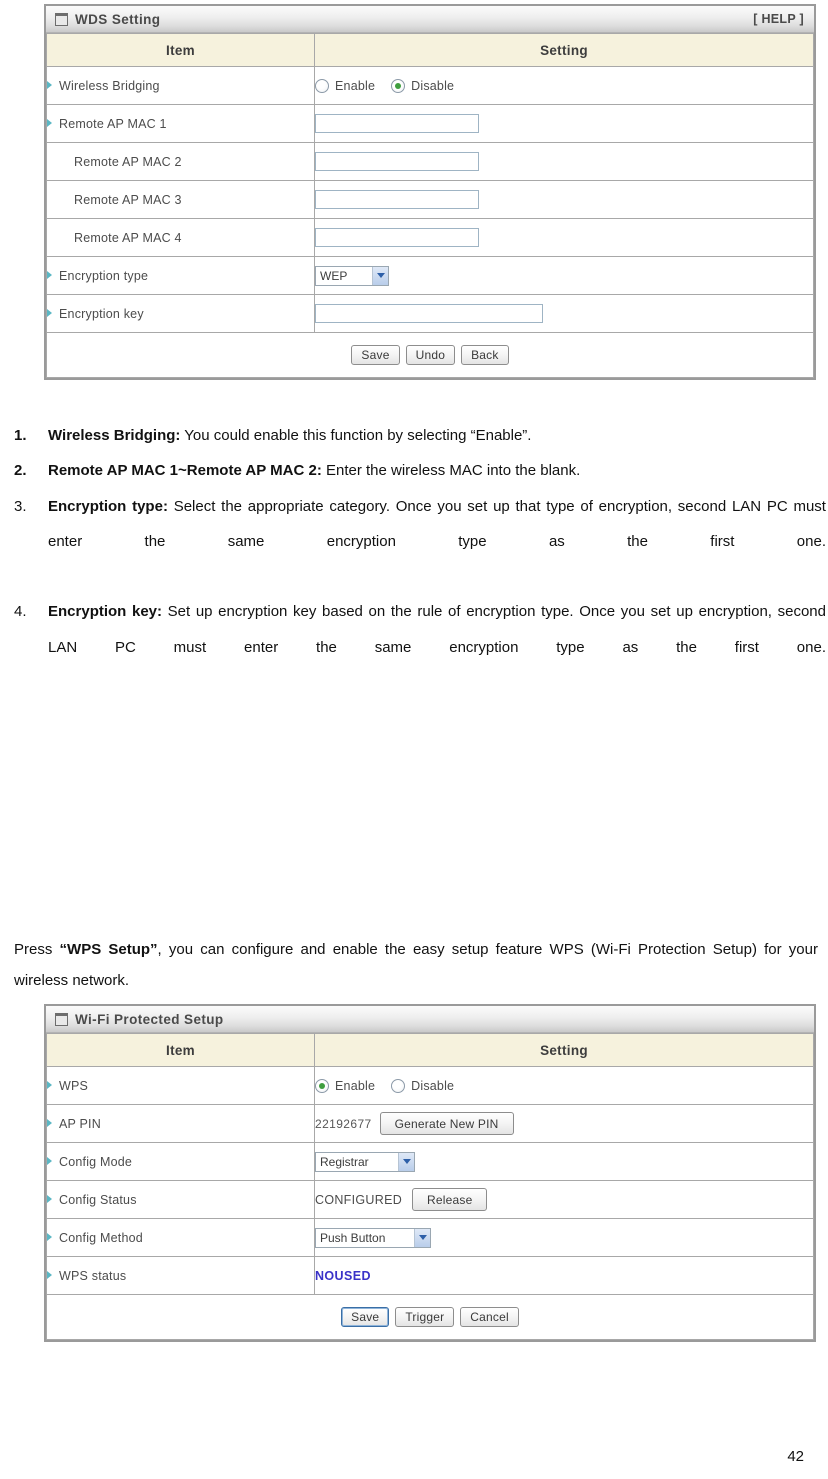  Describe the element at coordinates (795, 1456) in the screenshot. I see `page-number: 42` at that location.